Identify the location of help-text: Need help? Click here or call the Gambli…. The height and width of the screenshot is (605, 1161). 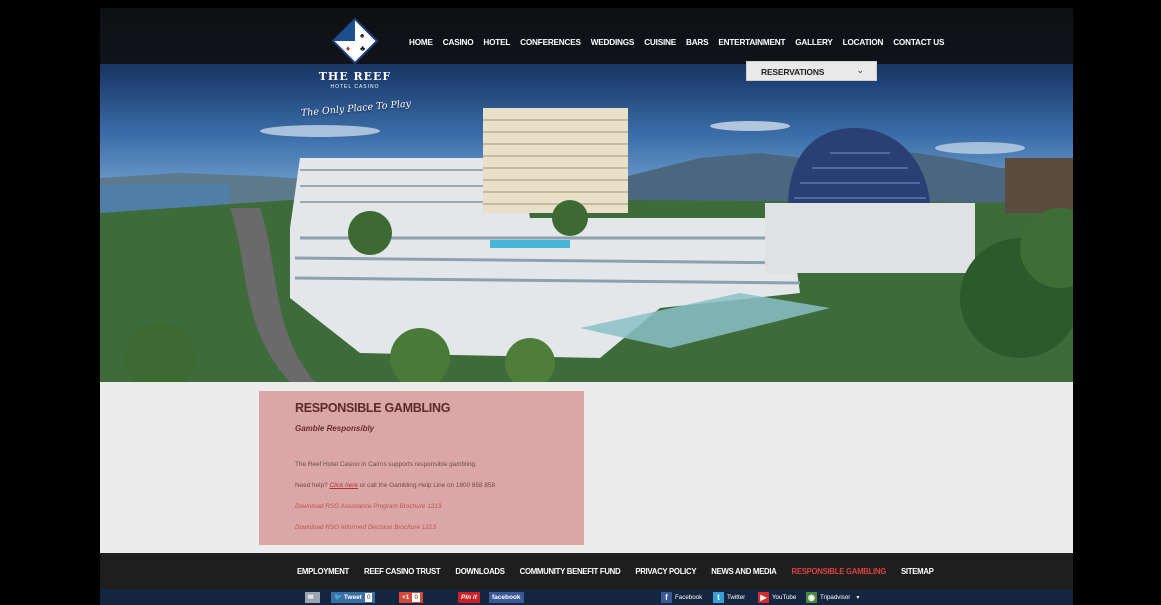
(395, 485).